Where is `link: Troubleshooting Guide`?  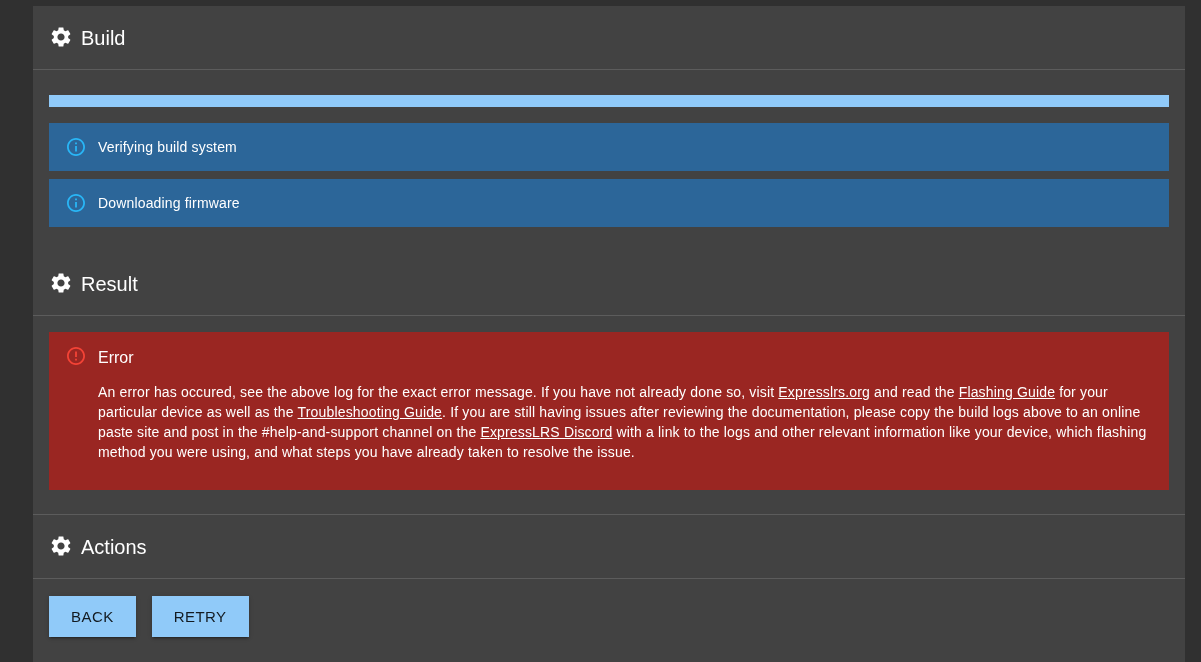
link: Troubleshooting Guide is located at coordinates (370, 412).